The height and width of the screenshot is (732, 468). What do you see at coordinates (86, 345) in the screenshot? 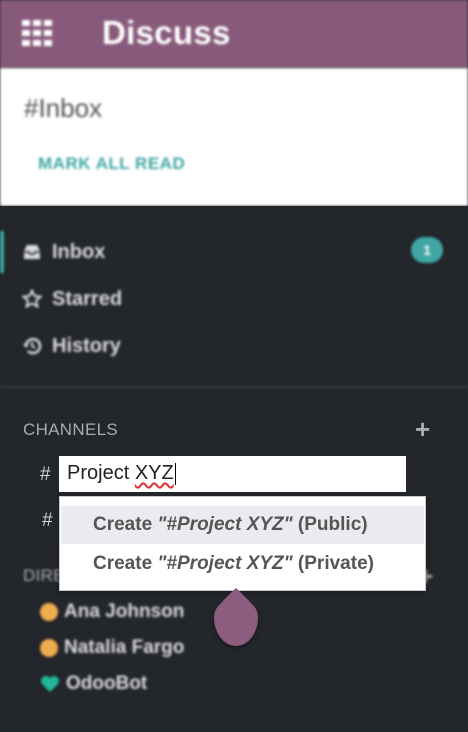
I see `sidebar-item-label: History` at bounding box center [86, 345].